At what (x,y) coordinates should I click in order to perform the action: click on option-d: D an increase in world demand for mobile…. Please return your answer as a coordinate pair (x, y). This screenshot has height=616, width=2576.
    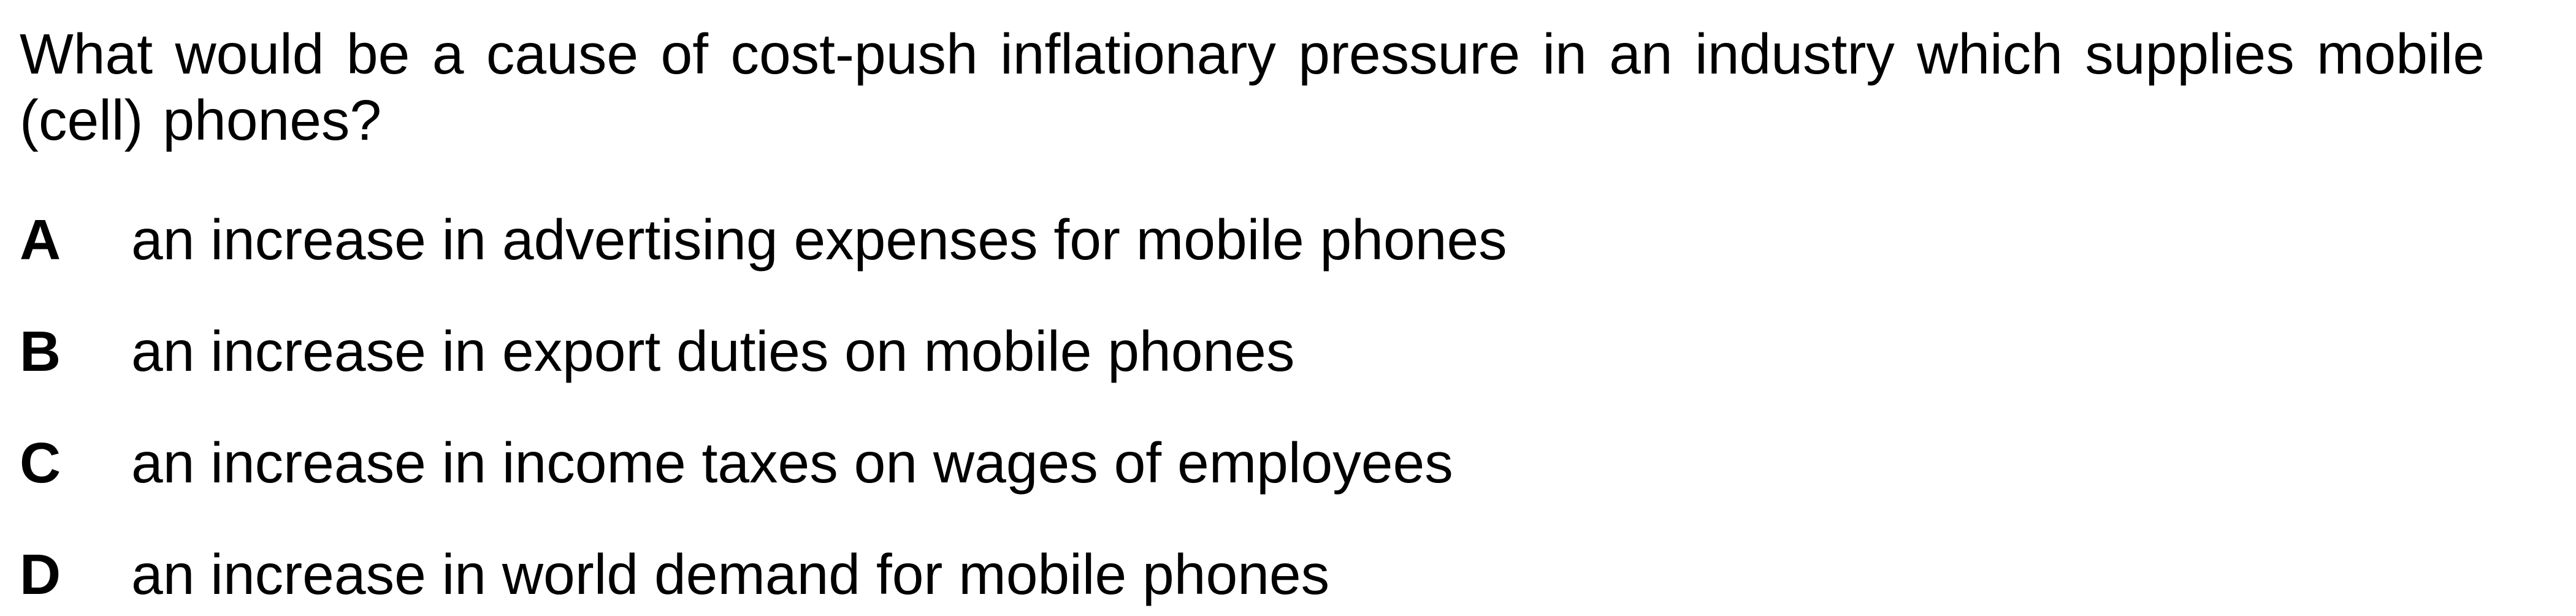
    Looking at the image, I should click on (1277, 574).